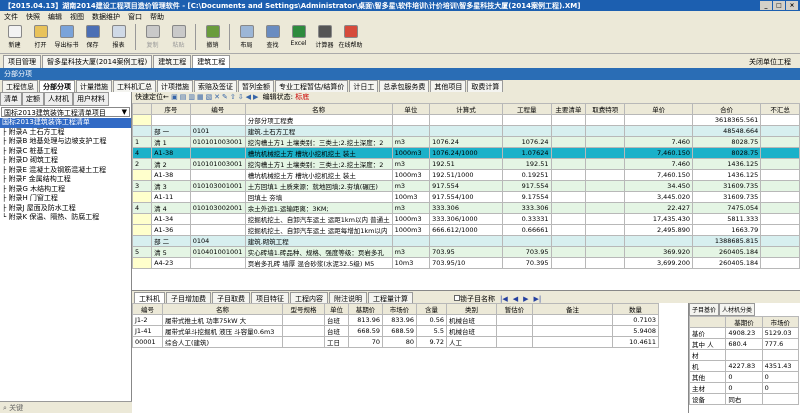 The width and height of the screenshot is (800, 413). I want to click on table-cell: 2,495.890, so click(659, 230).